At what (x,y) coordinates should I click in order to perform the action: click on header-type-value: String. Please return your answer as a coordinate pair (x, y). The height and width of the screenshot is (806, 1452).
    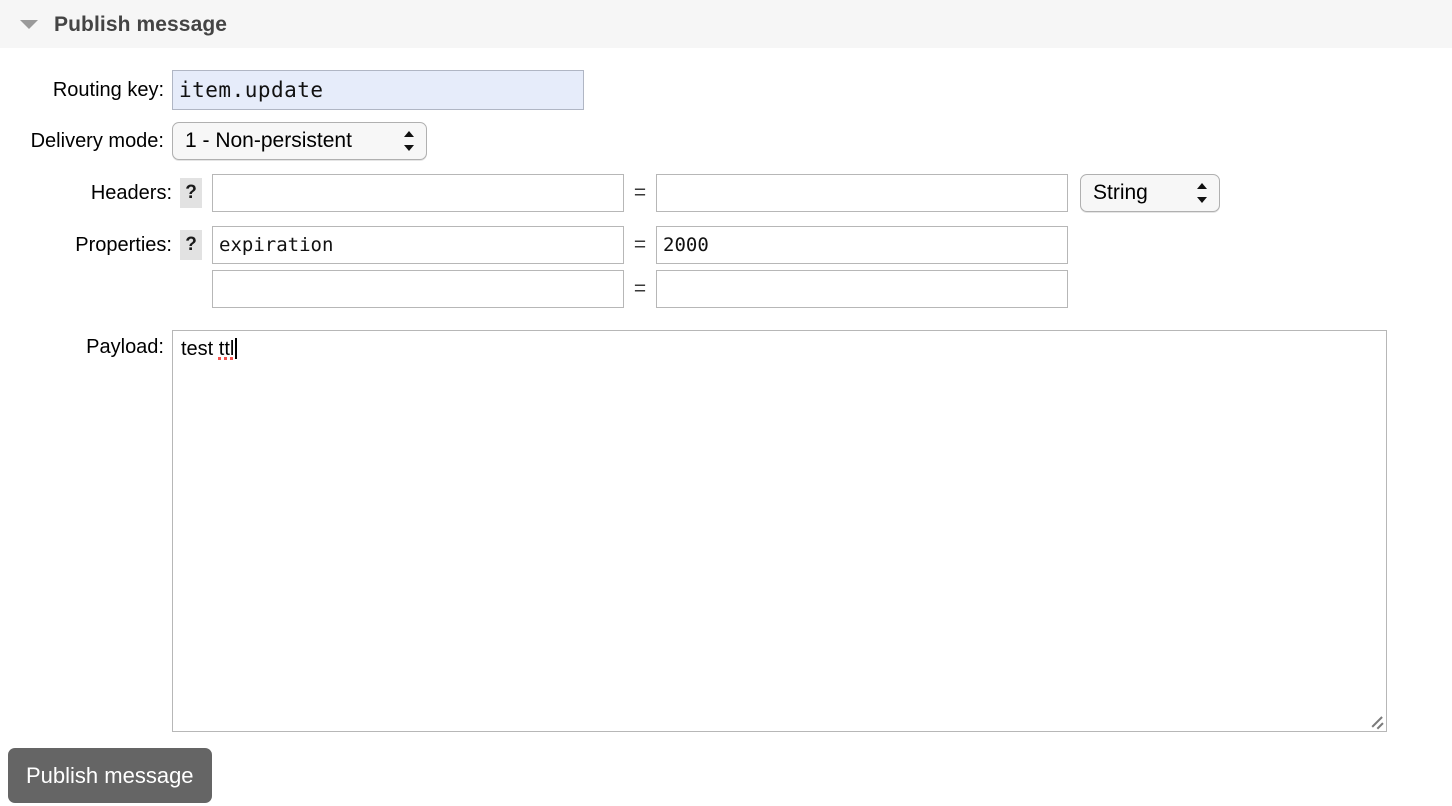
    Looking at the image, I should click on (1120, 192).